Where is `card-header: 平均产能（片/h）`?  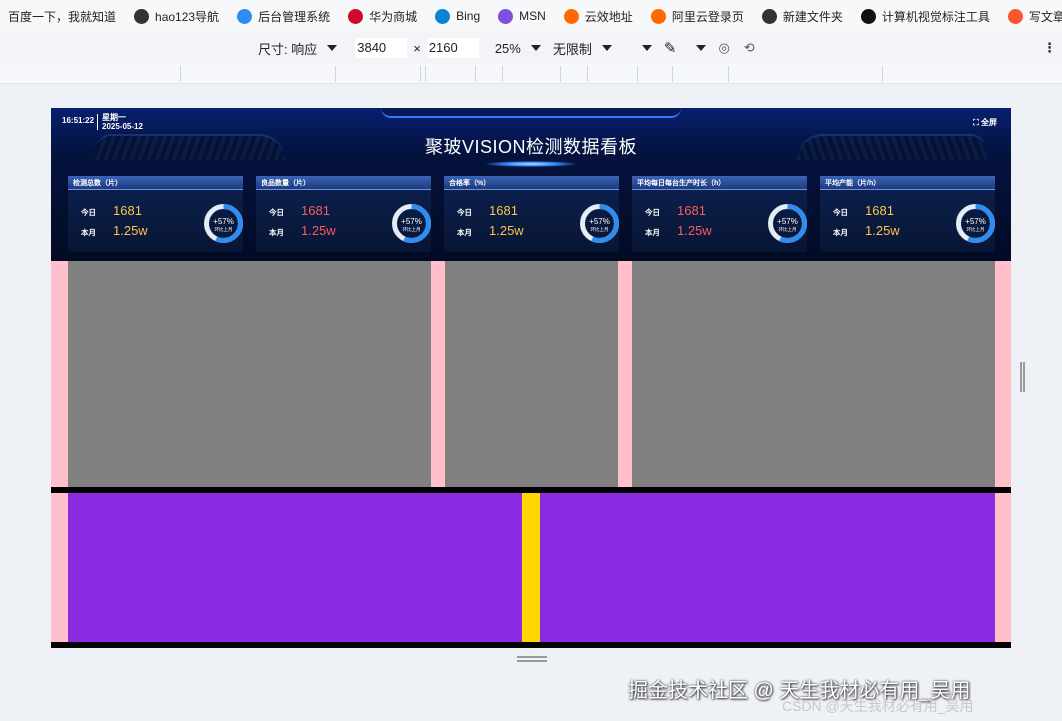
card-header: 平均产能（片/h） is located at coordinates (907, 183).